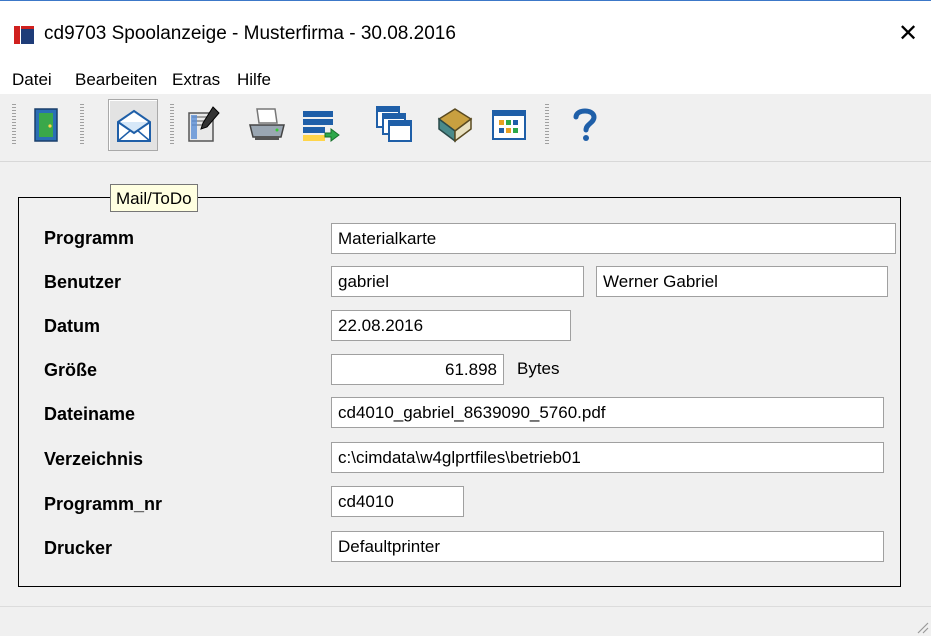 The height and width of the screenshot is (636, 931). I want to click on menu-bearbeiten: Bearbeiten, so click(116, 80).